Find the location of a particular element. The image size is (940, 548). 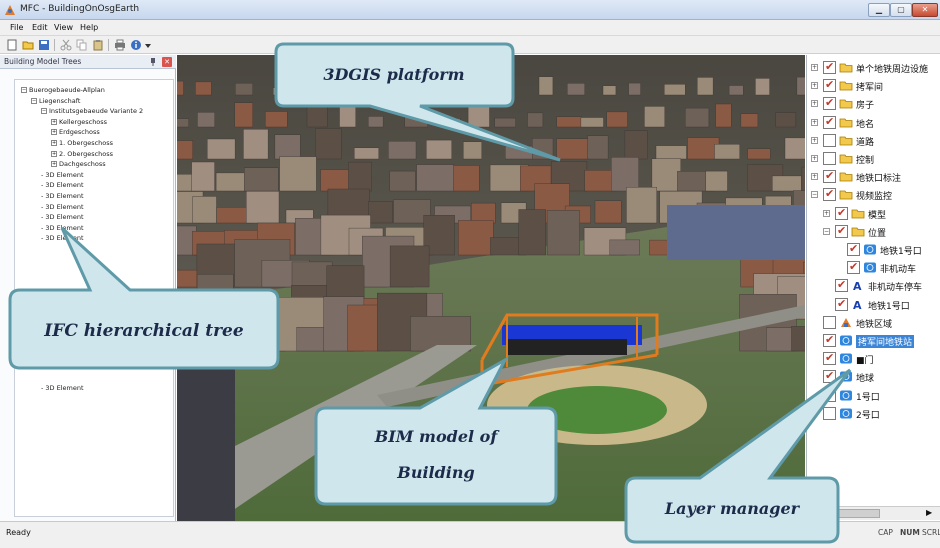

close-pane-button: ✕ is located at coordinates (167, 62).